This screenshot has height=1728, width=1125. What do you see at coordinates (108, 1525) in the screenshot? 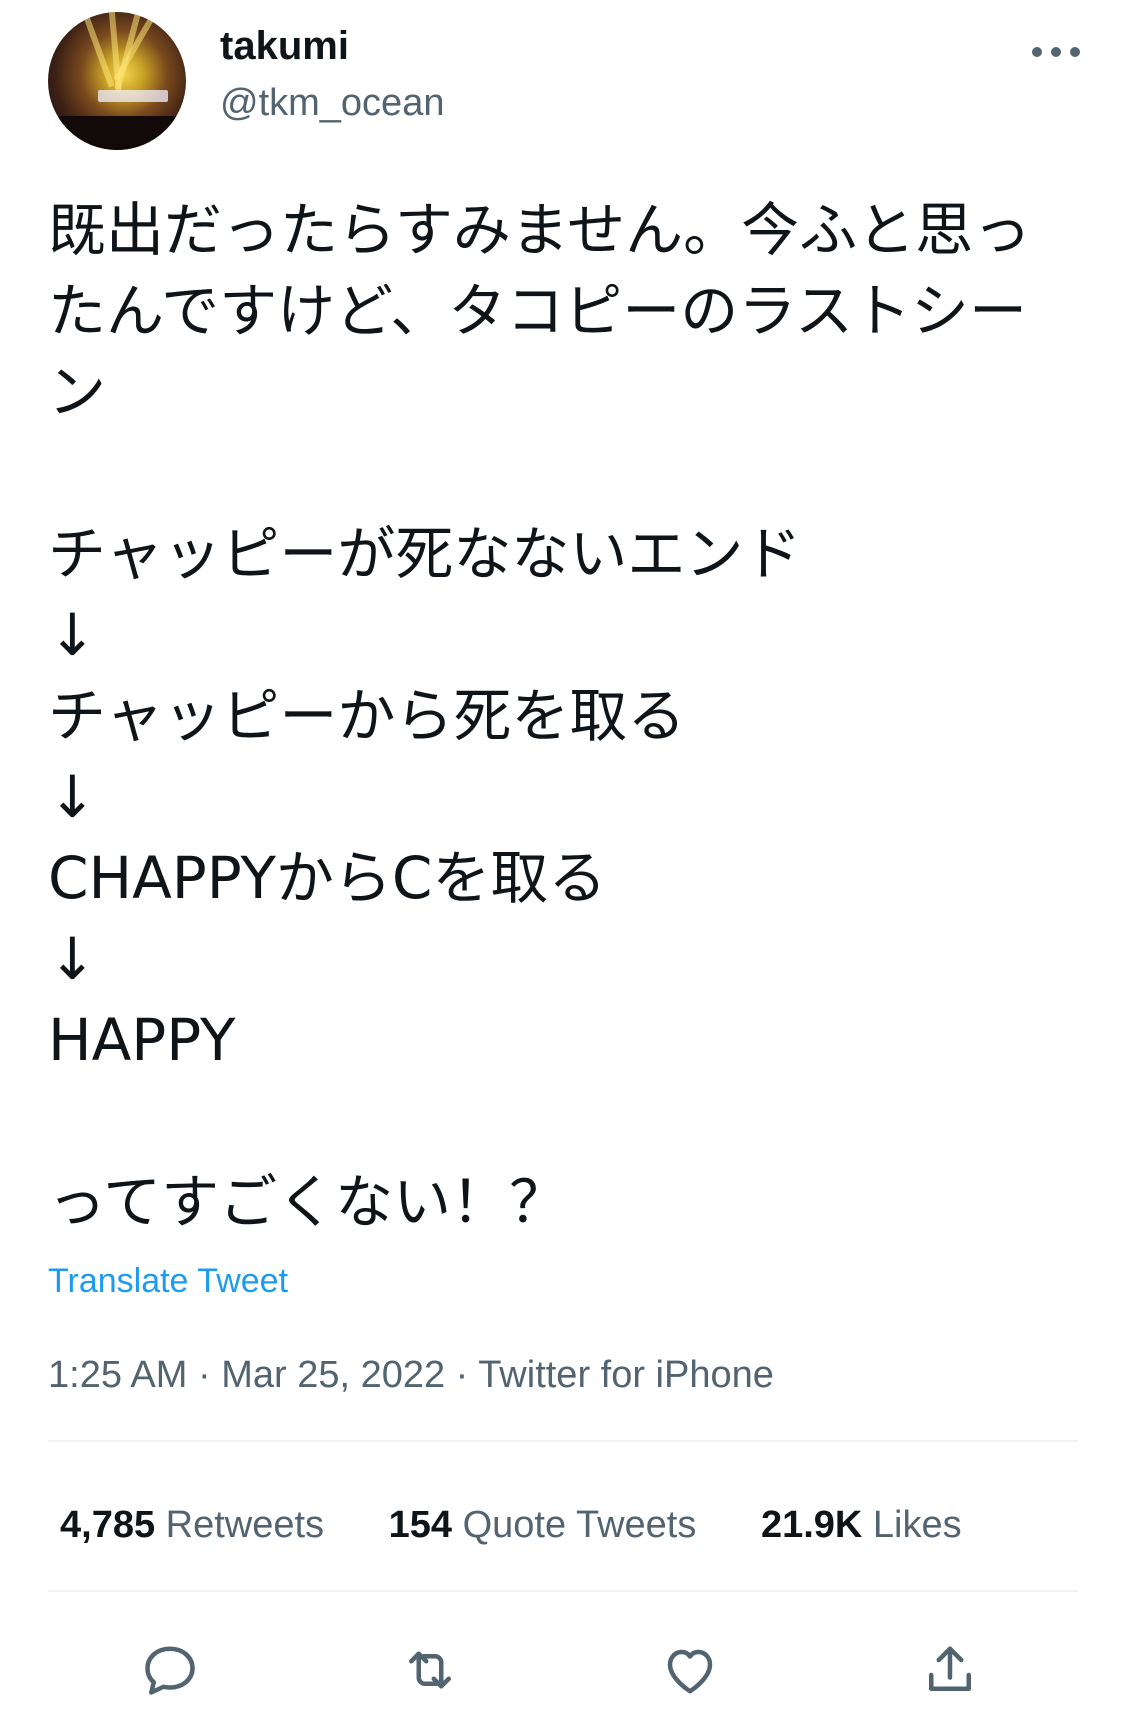
I see `retweets-count: 4,785` at bounding box center [108, 1525].